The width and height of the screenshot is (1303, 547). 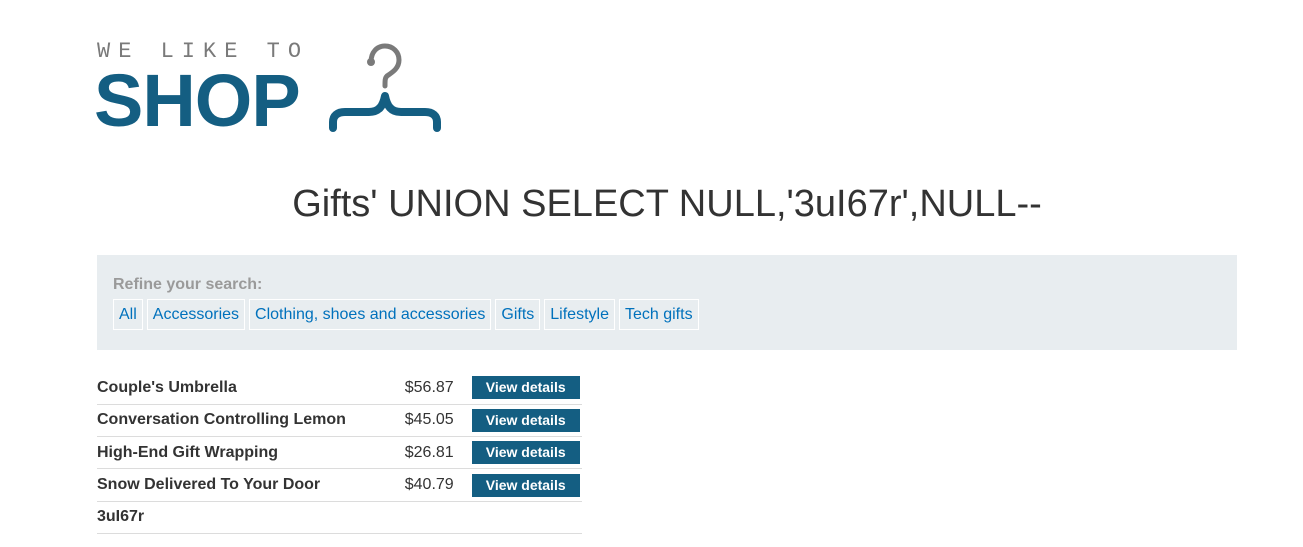 I want to click on logo-wordmark: SHOP, so click(x=197, y=100).